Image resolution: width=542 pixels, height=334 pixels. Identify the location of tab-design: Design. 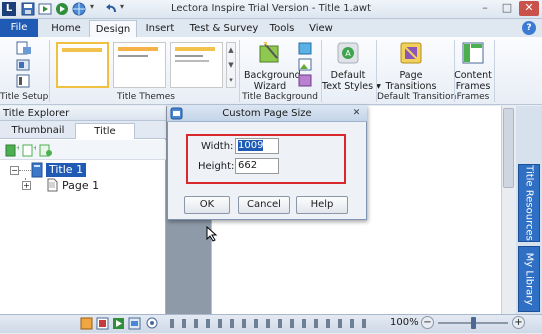
(113, 28).